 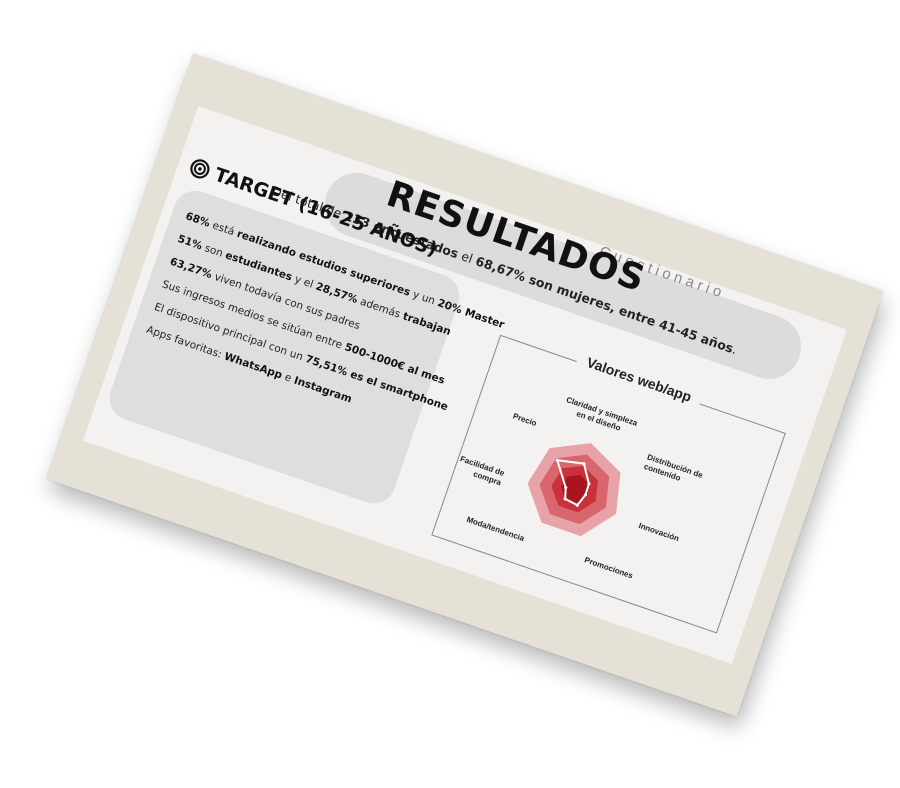 I want to click on radar-axis-label: Claridad y simplezaen el diseño, so click(x=600, y=416).